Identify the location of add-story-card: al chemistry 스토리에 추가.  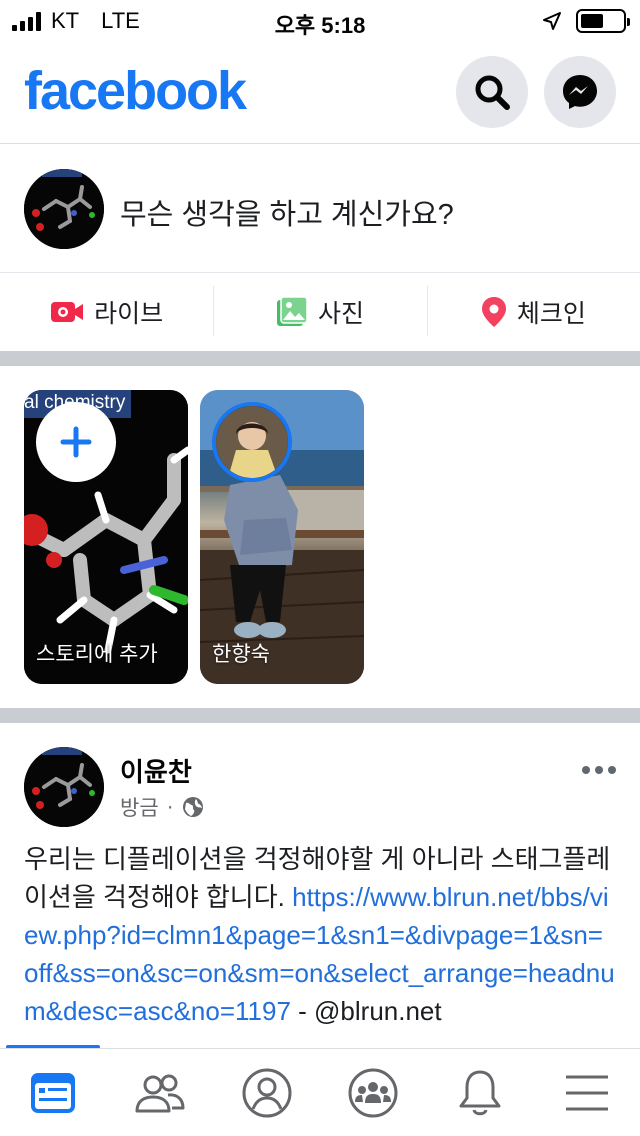
(106, 537).